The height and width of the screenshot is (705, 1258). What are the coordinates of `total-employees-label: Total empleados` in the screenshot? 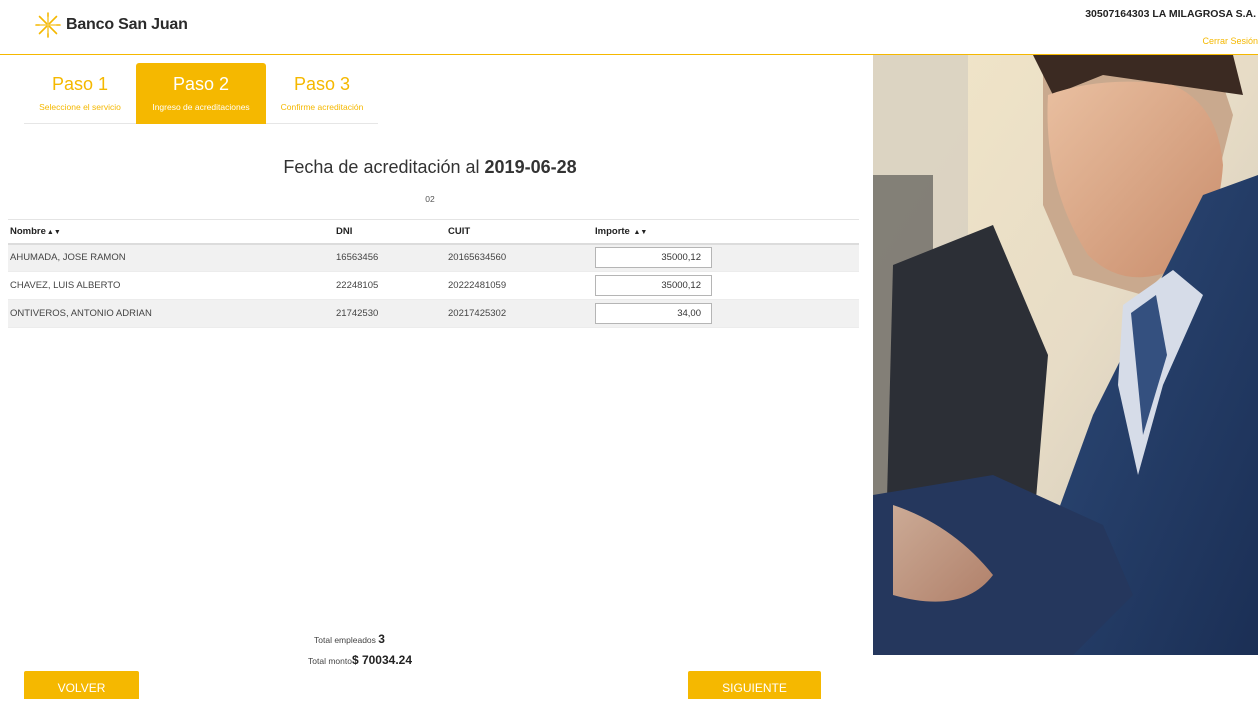 It's located at (345, 640).